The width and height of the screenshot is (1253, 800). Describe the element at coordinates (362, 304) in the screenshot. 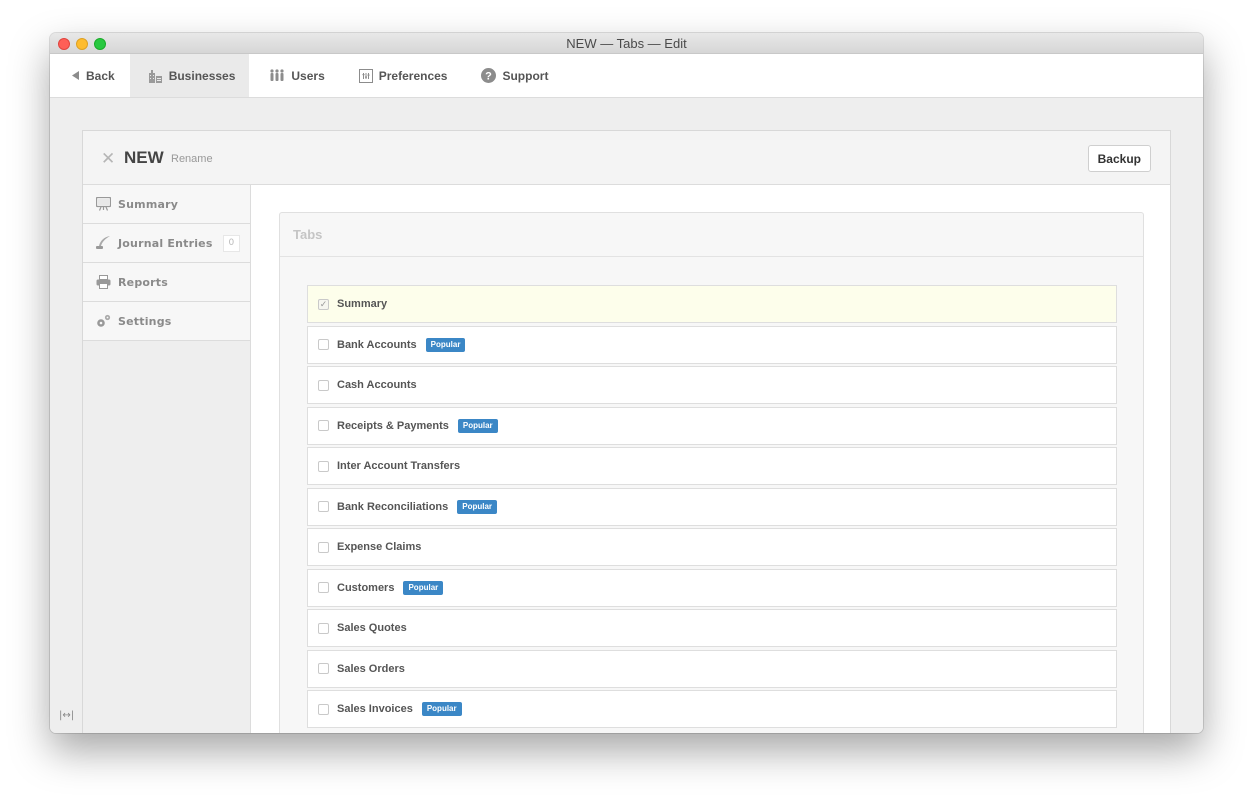

I see `tab-label: Summary` at that location.